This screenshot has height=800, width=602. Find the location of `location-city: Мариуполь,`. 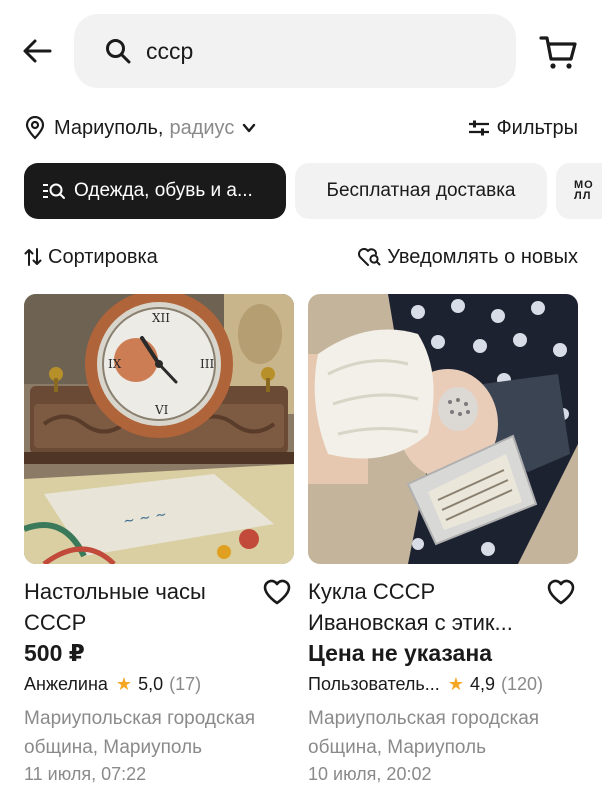

location-city: Мариуполь, is located at coordinates (109, 127).